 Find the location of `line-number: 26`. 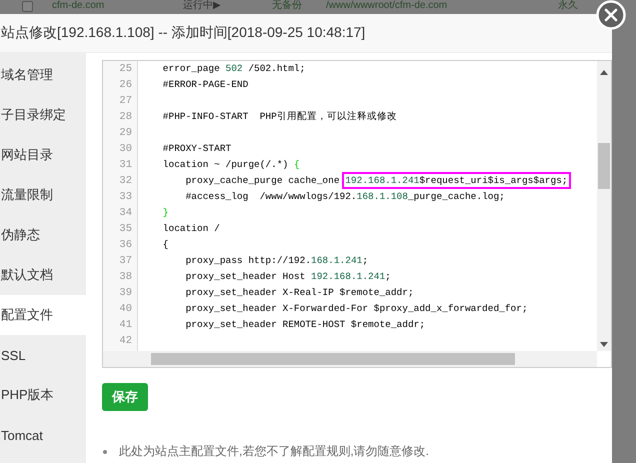

line-number: 26 is located at coordinates (125, 85).